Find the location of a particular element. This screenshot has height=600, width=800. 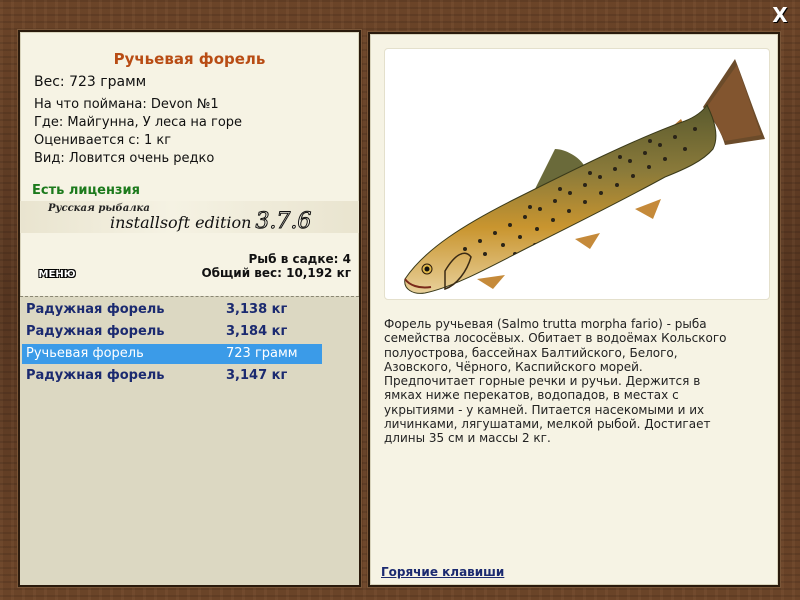

brand-edition: installsoft edition 3.7.6 is located at coordinates (211, 222).